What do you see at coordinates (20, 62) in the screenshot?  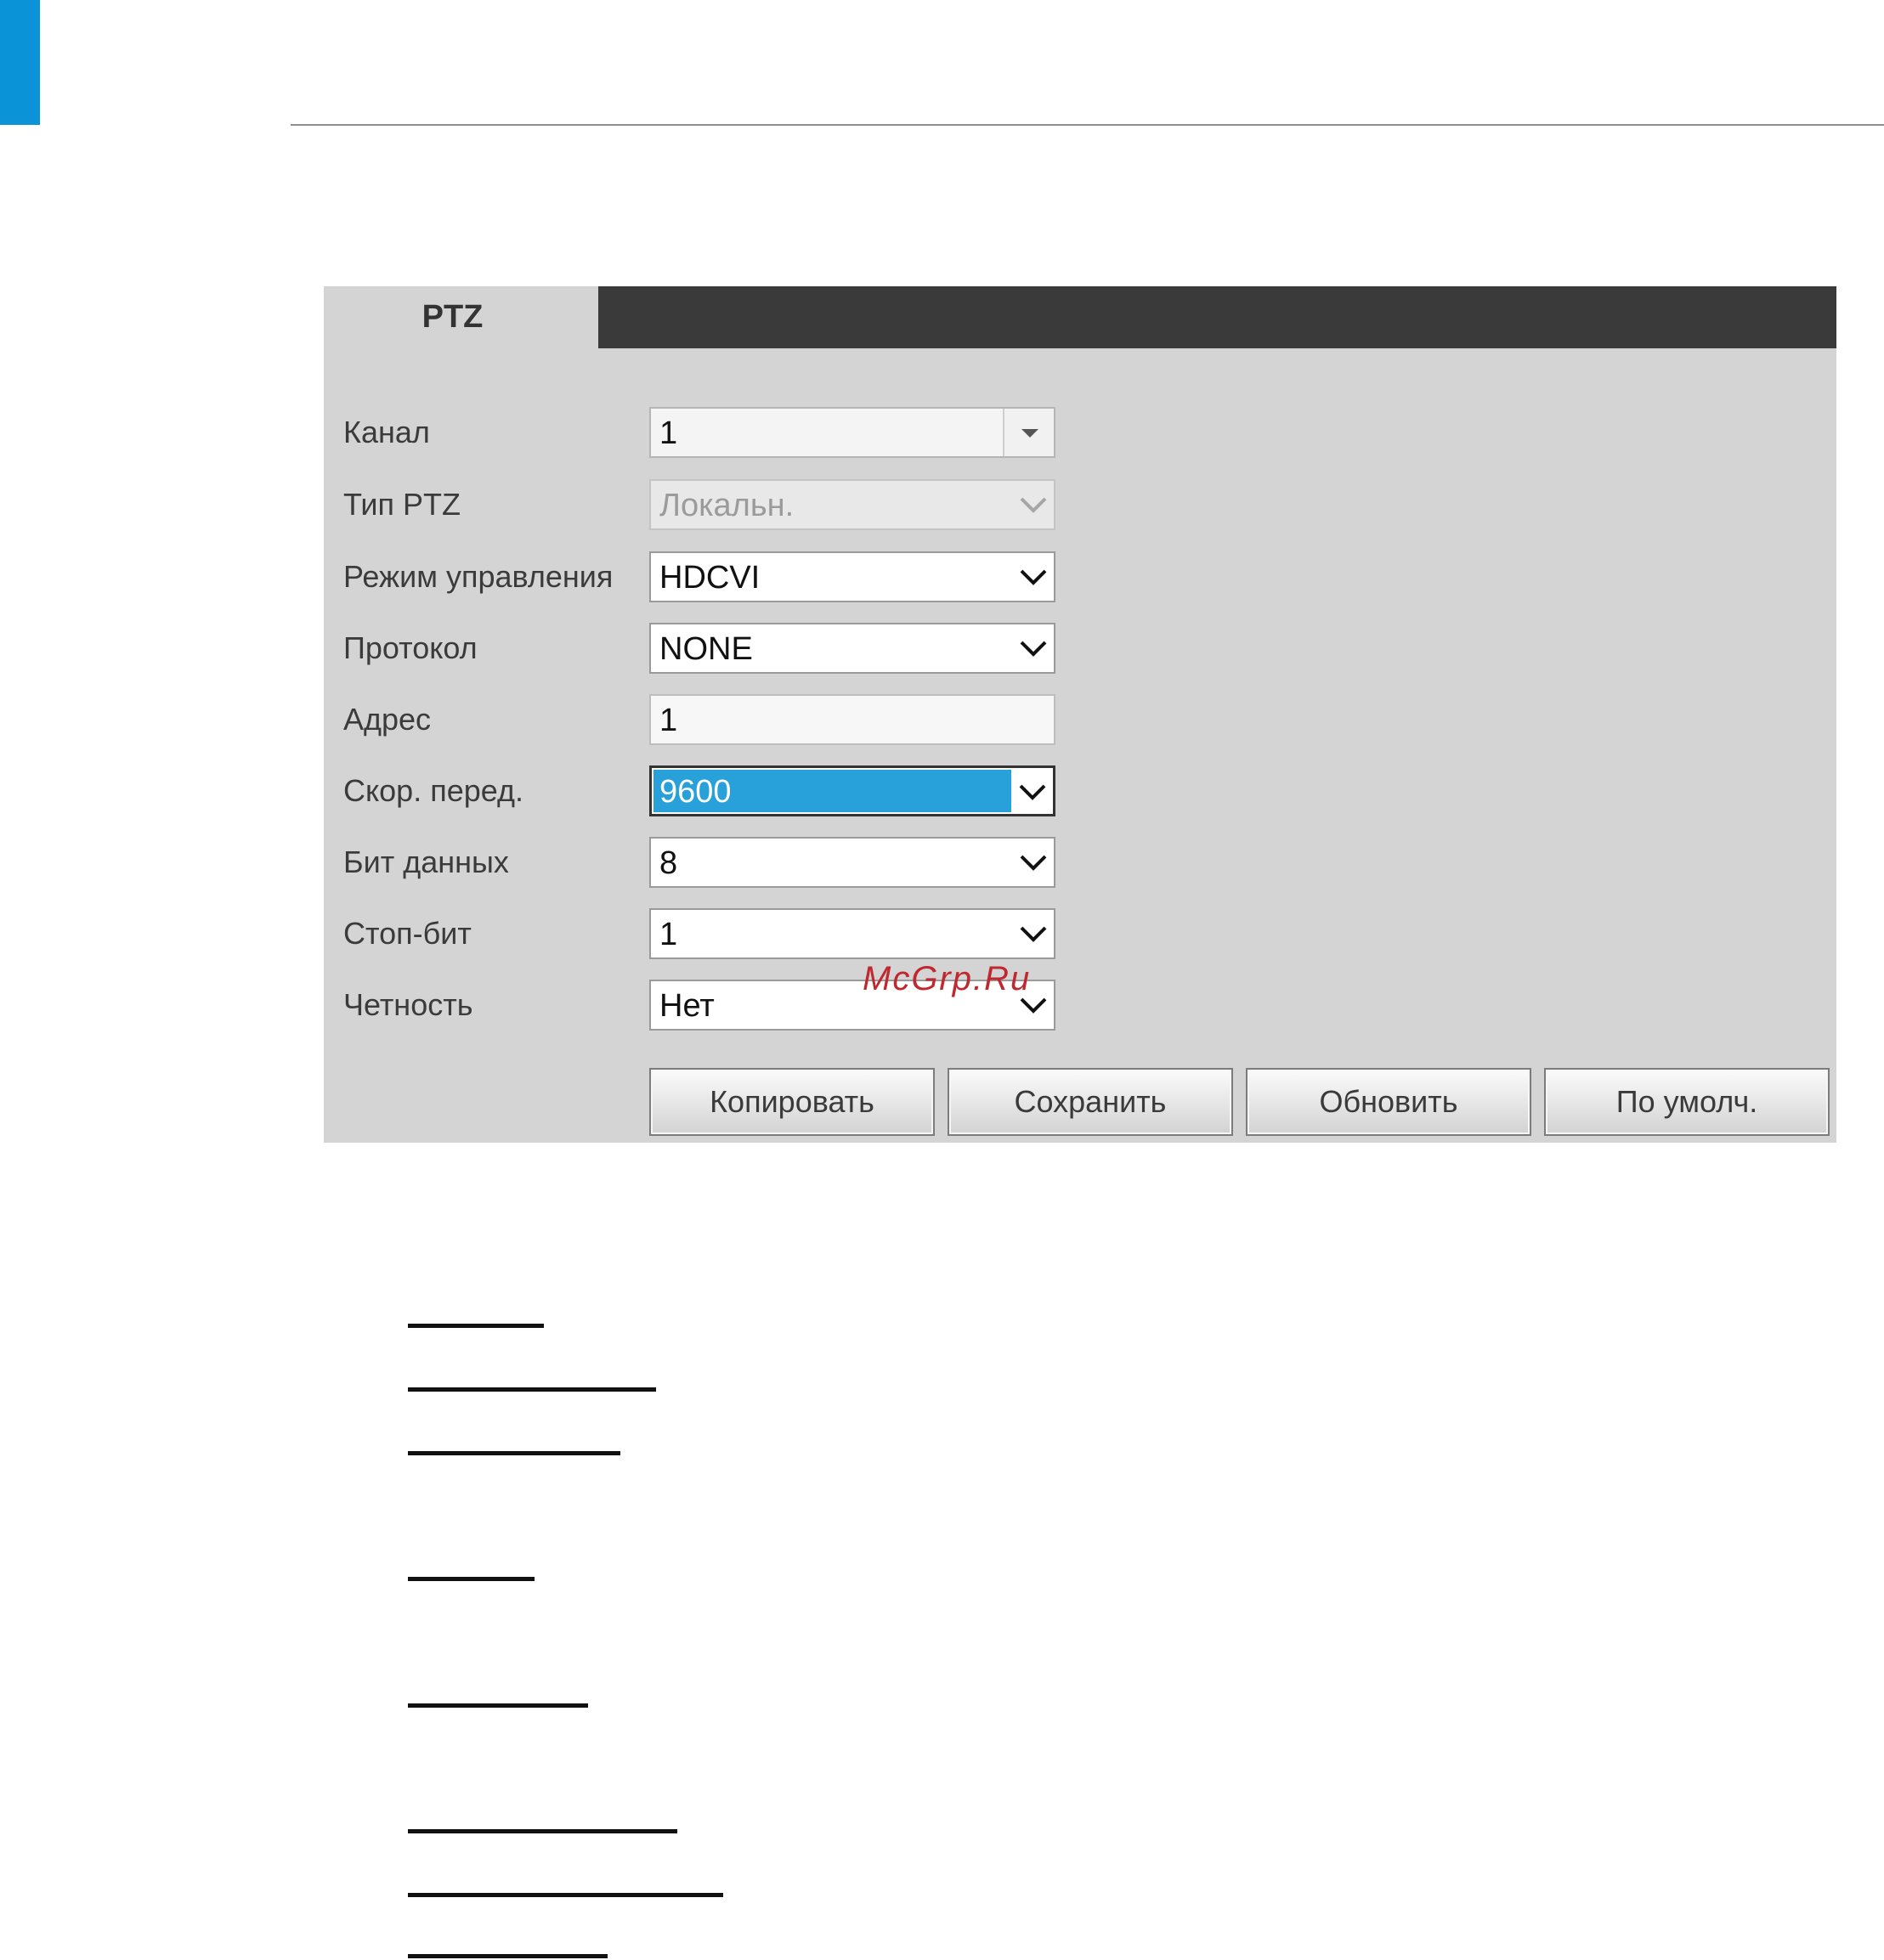 I see `accent-bar` at bounding box center [20, 62].